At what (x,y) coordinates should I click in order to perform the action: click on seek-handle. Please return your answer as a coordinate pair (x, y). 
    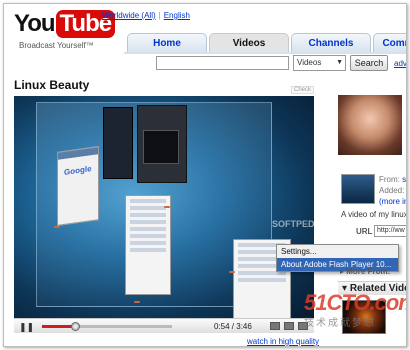
    Looking at the image, I should click on (75, 326).